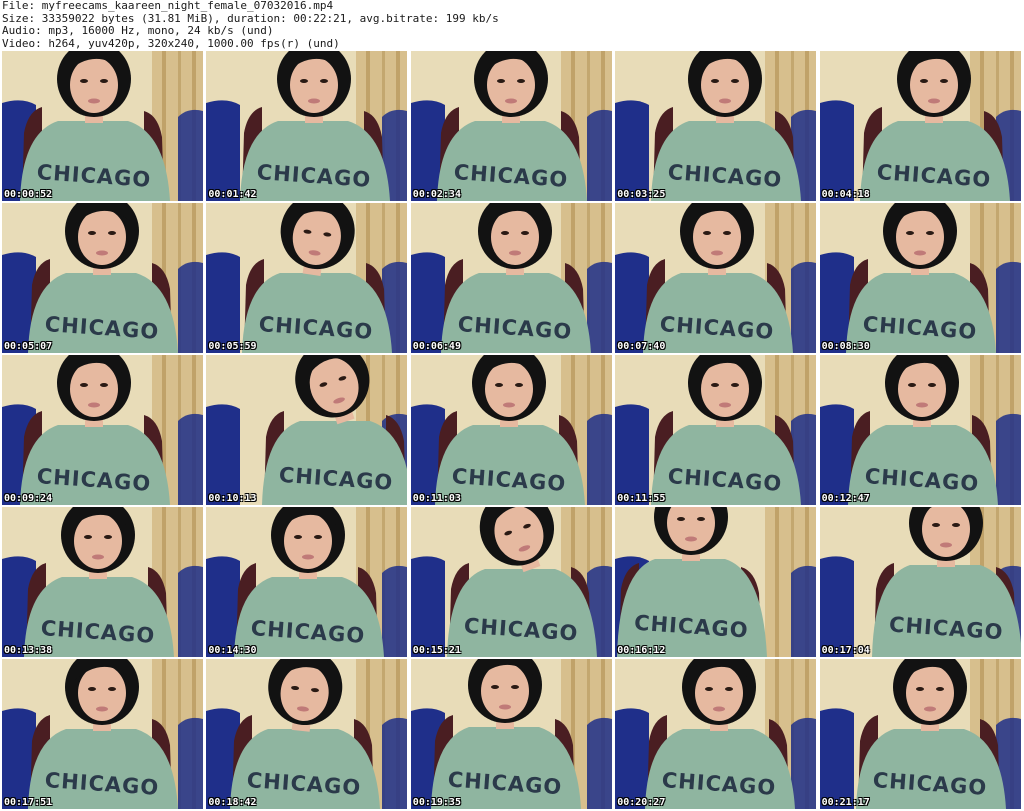 Image resolution: width=1024 pixels, height=811 pixels. I want to click on video-thumbnail: CHICAGO 00:06:49, so click(511, 278).